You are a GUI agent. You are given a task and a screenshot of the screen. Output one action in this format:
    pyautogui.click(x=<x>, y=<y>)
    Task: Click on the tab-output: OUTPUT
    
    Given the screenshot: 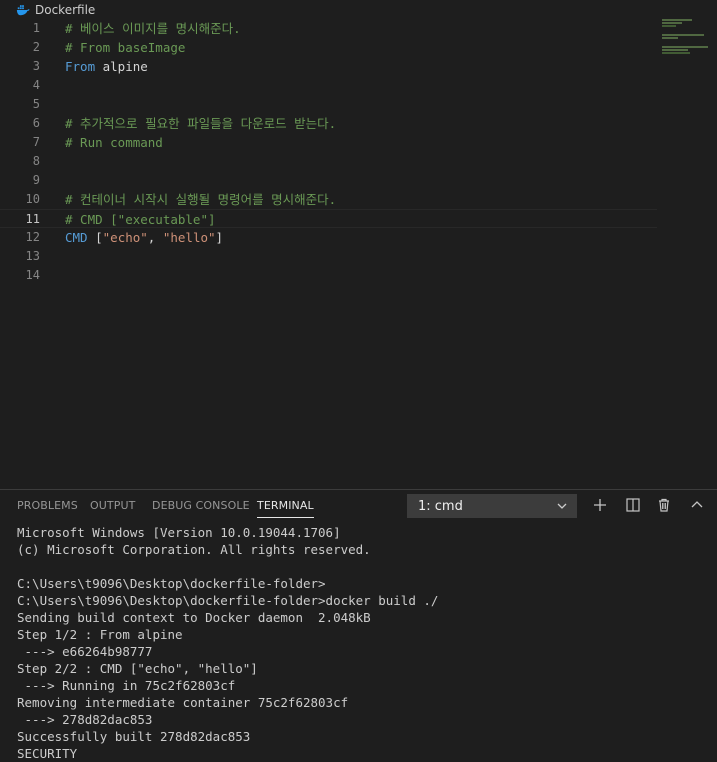 What is the action you would take?
    pyautogui.click(x=112, y=505)
    